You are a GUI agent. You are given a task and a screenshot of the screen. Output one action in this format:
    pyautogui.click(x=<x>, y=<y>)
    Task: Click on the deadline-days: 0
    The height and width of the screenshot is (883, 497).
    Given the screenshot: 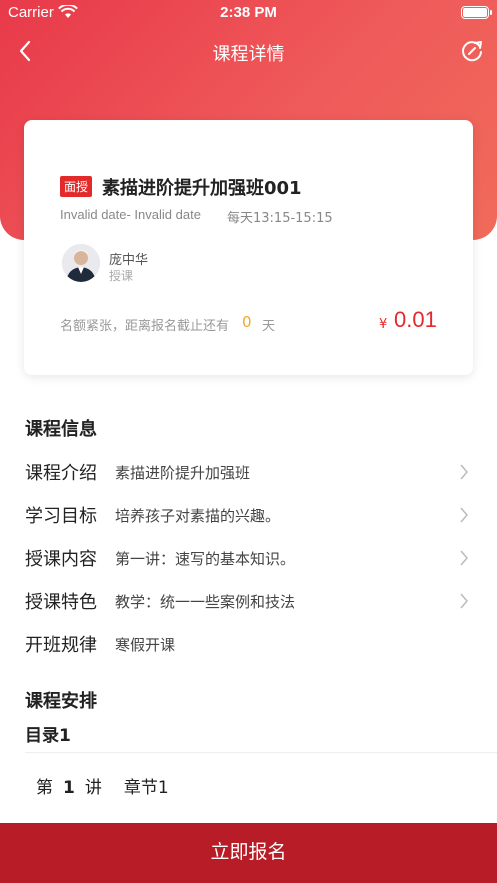 What is the action you would take?
    pyautogui.click(x=247, y=322)
    